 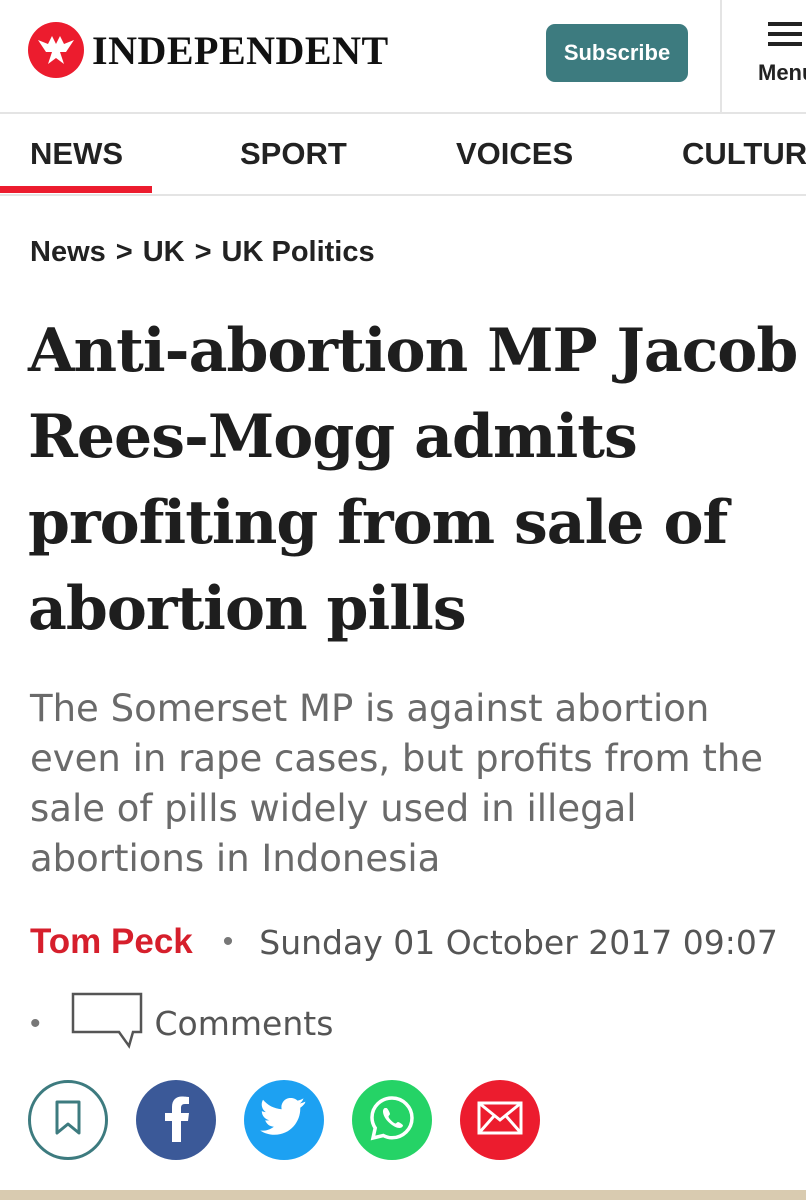 I want to click on section-nav: NEWS SPORT VOICES CULTURE, so click(x=403, y=155).